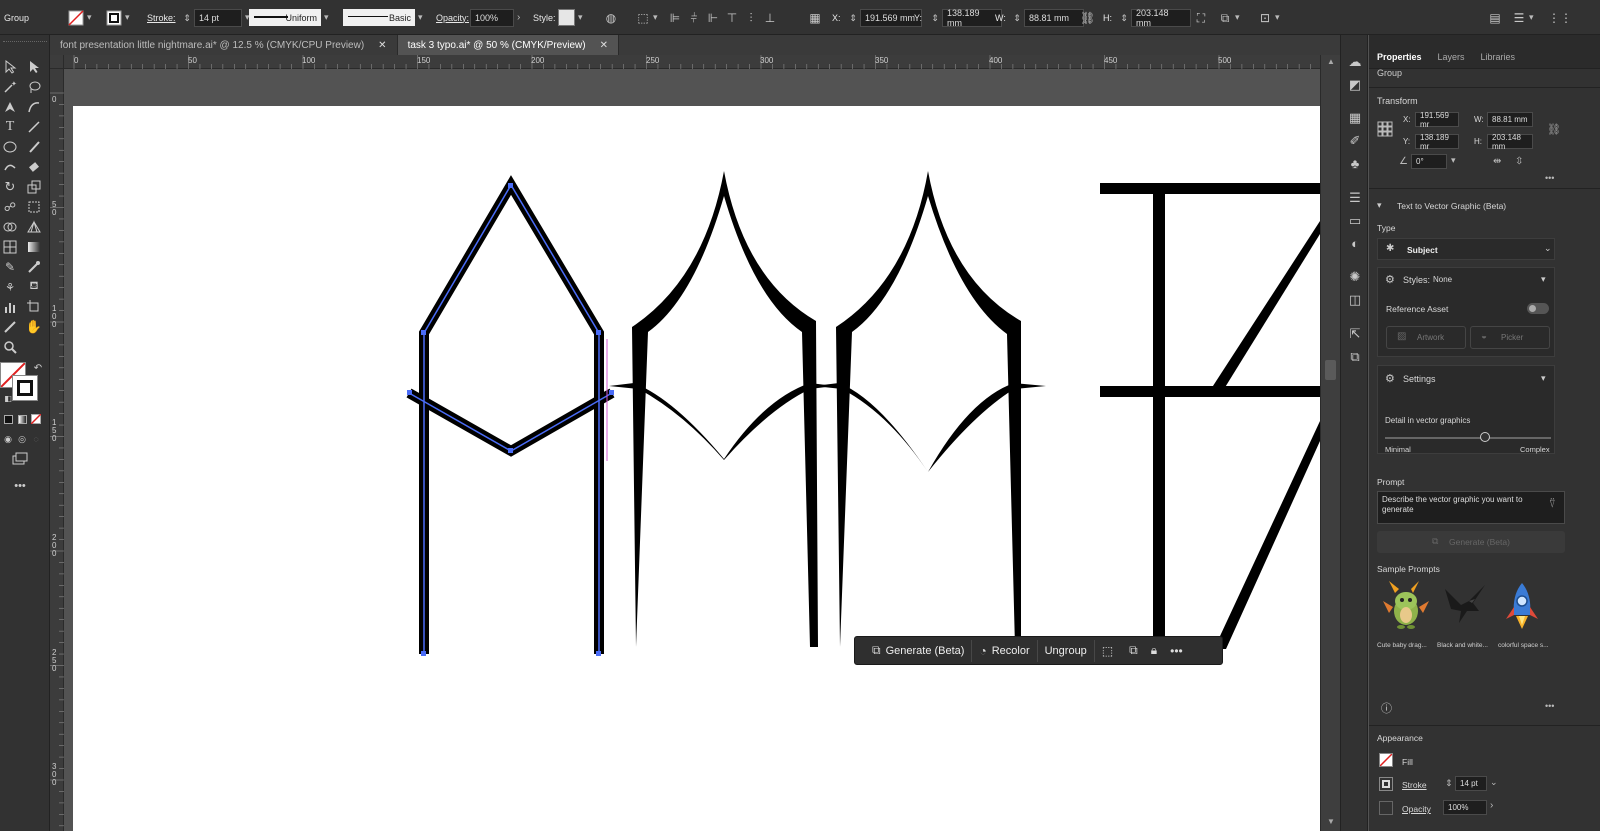 The height and width of the screenshot is (831, 1600). What do you see at coordinates (1225, 18) in the screenshot?
I see `shape-mode-icon: ⧉` at bounding box center [1225, 18].